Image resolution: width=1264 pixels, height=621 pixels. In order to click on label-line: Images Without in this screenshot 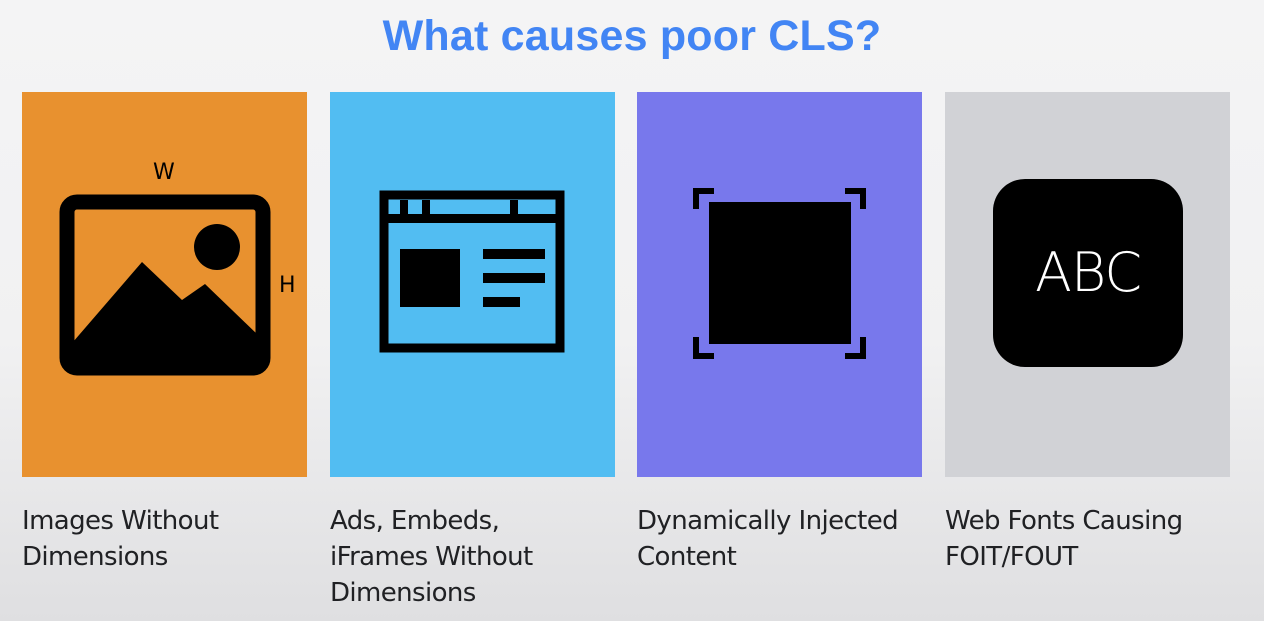, I will do `click(120, 521)`.